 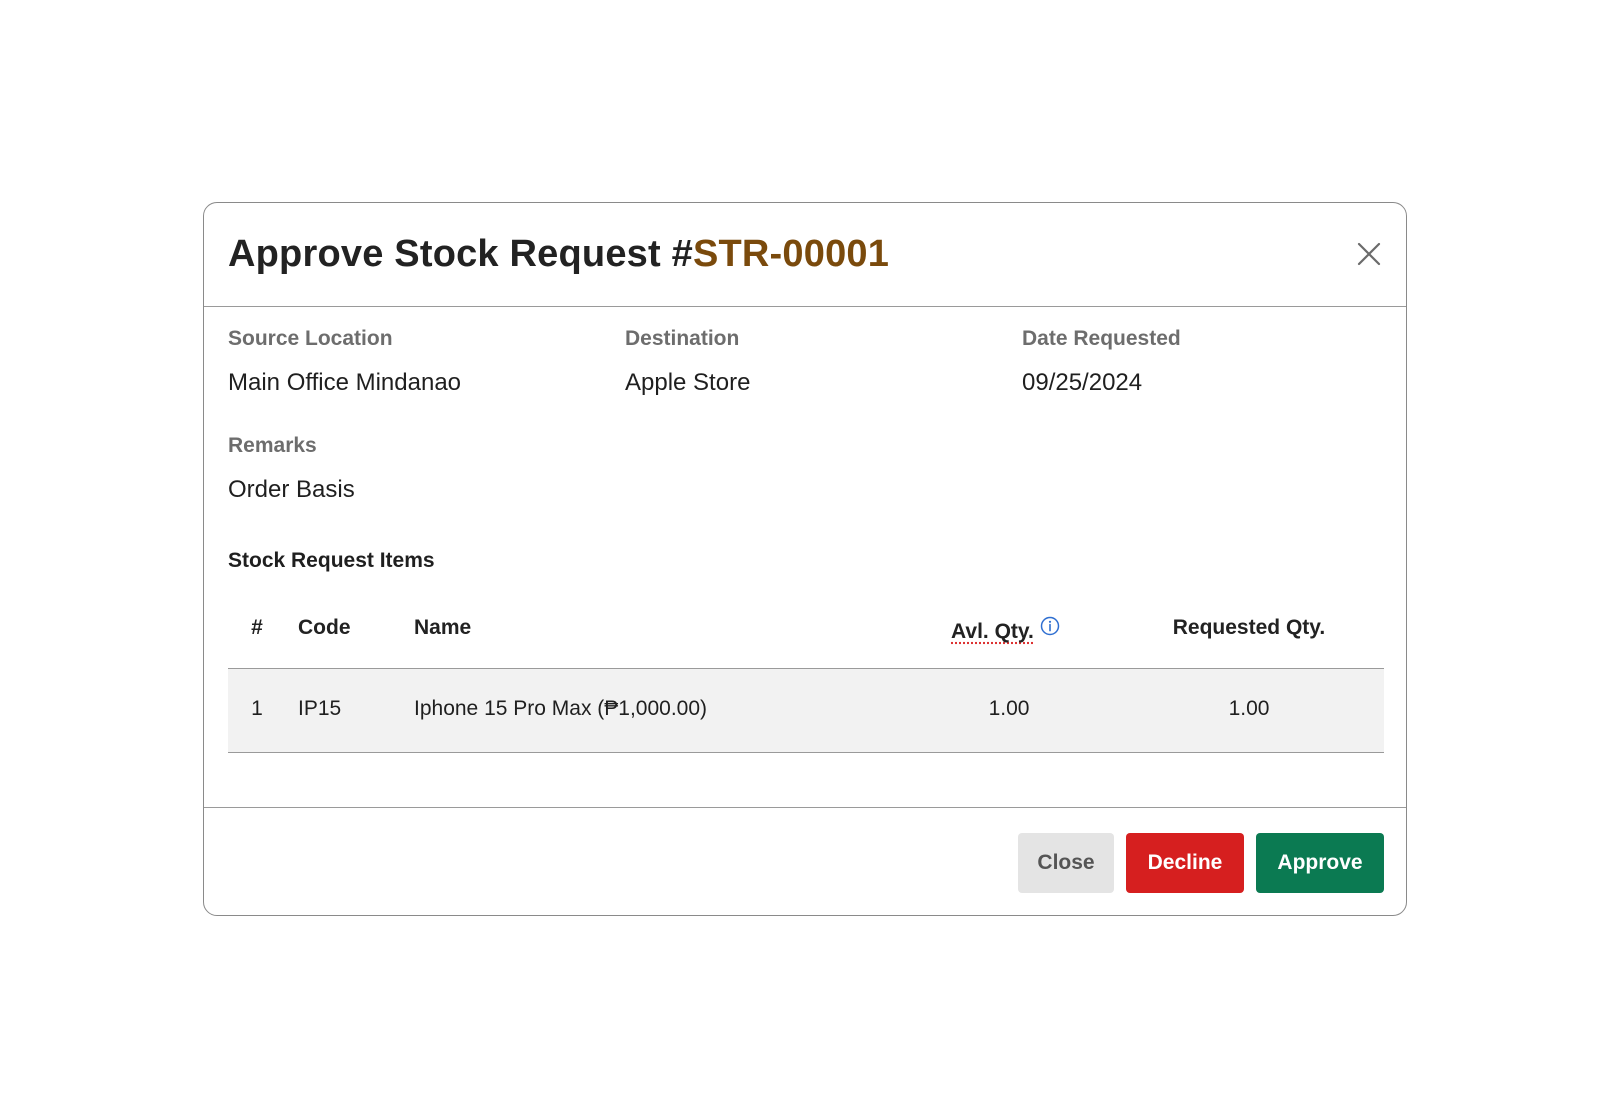 I want to click on remarks-value: Order Basis, so click(x=291, y=489).